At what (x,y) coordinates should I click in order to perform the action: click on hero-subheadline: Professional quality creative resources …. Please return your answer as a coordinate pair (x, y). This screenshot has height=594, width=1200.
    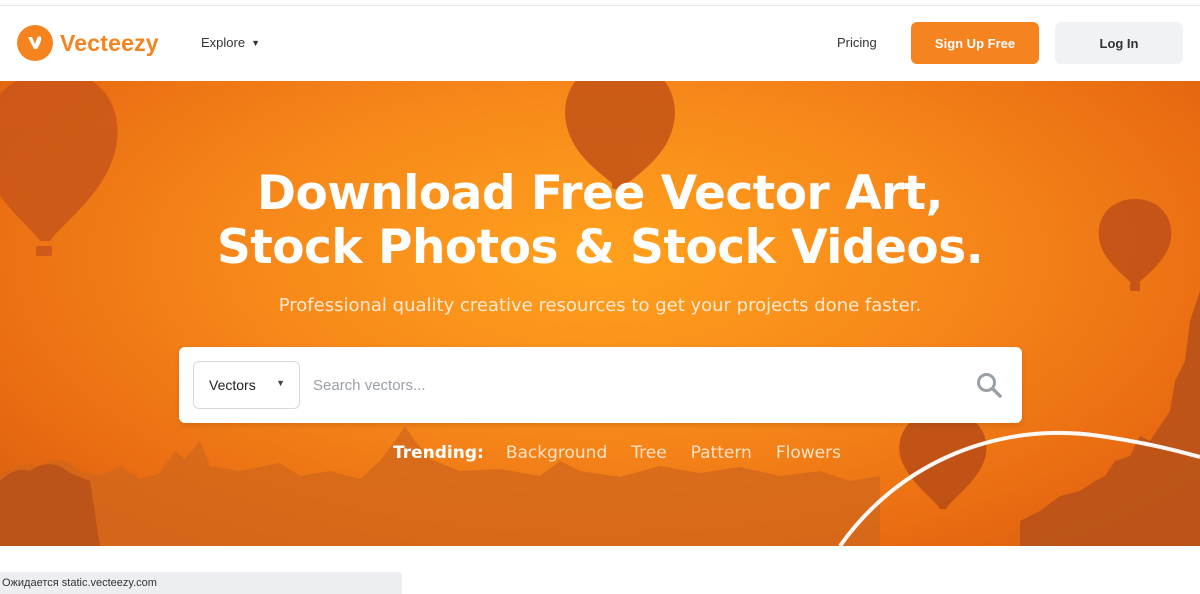
    Looking at the image, I should click on (600, 305).